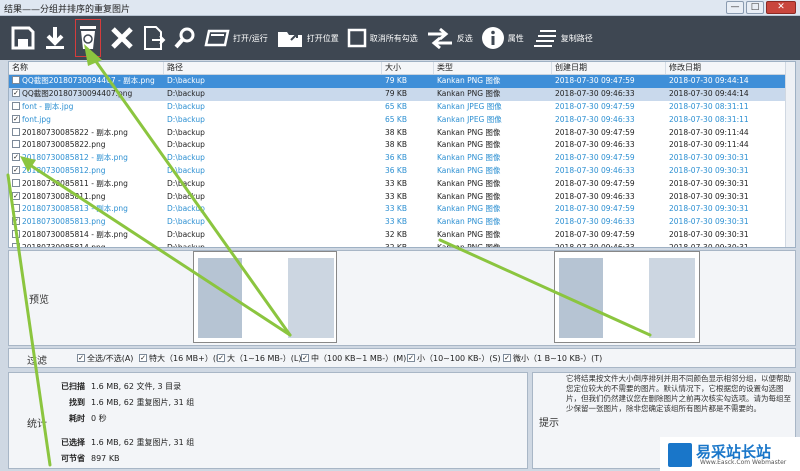 The width and height of the screenshot is (800, 471). Describe the element at coordinates (236, 38) in the screenshot. I see `open-run-button: 打开/运行` at that location.